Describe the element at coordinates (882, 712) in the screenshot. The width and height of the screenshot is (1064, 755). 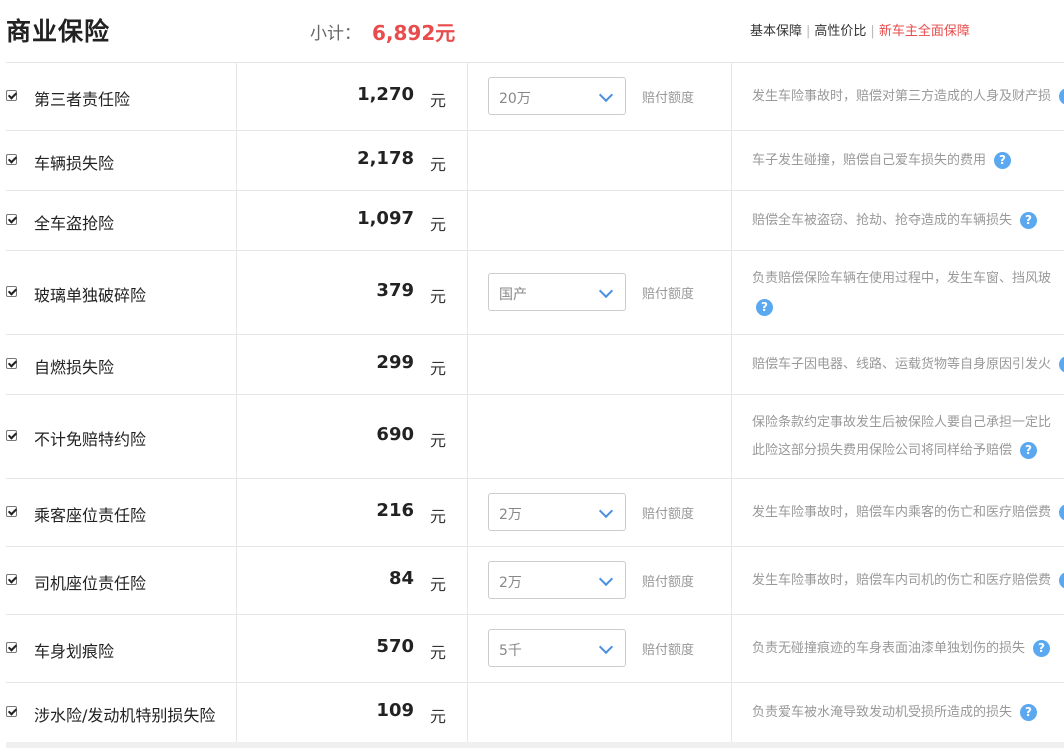
I see `description-text: 负责爱车被水淹导致发动机受损所造成的损失` at that location.